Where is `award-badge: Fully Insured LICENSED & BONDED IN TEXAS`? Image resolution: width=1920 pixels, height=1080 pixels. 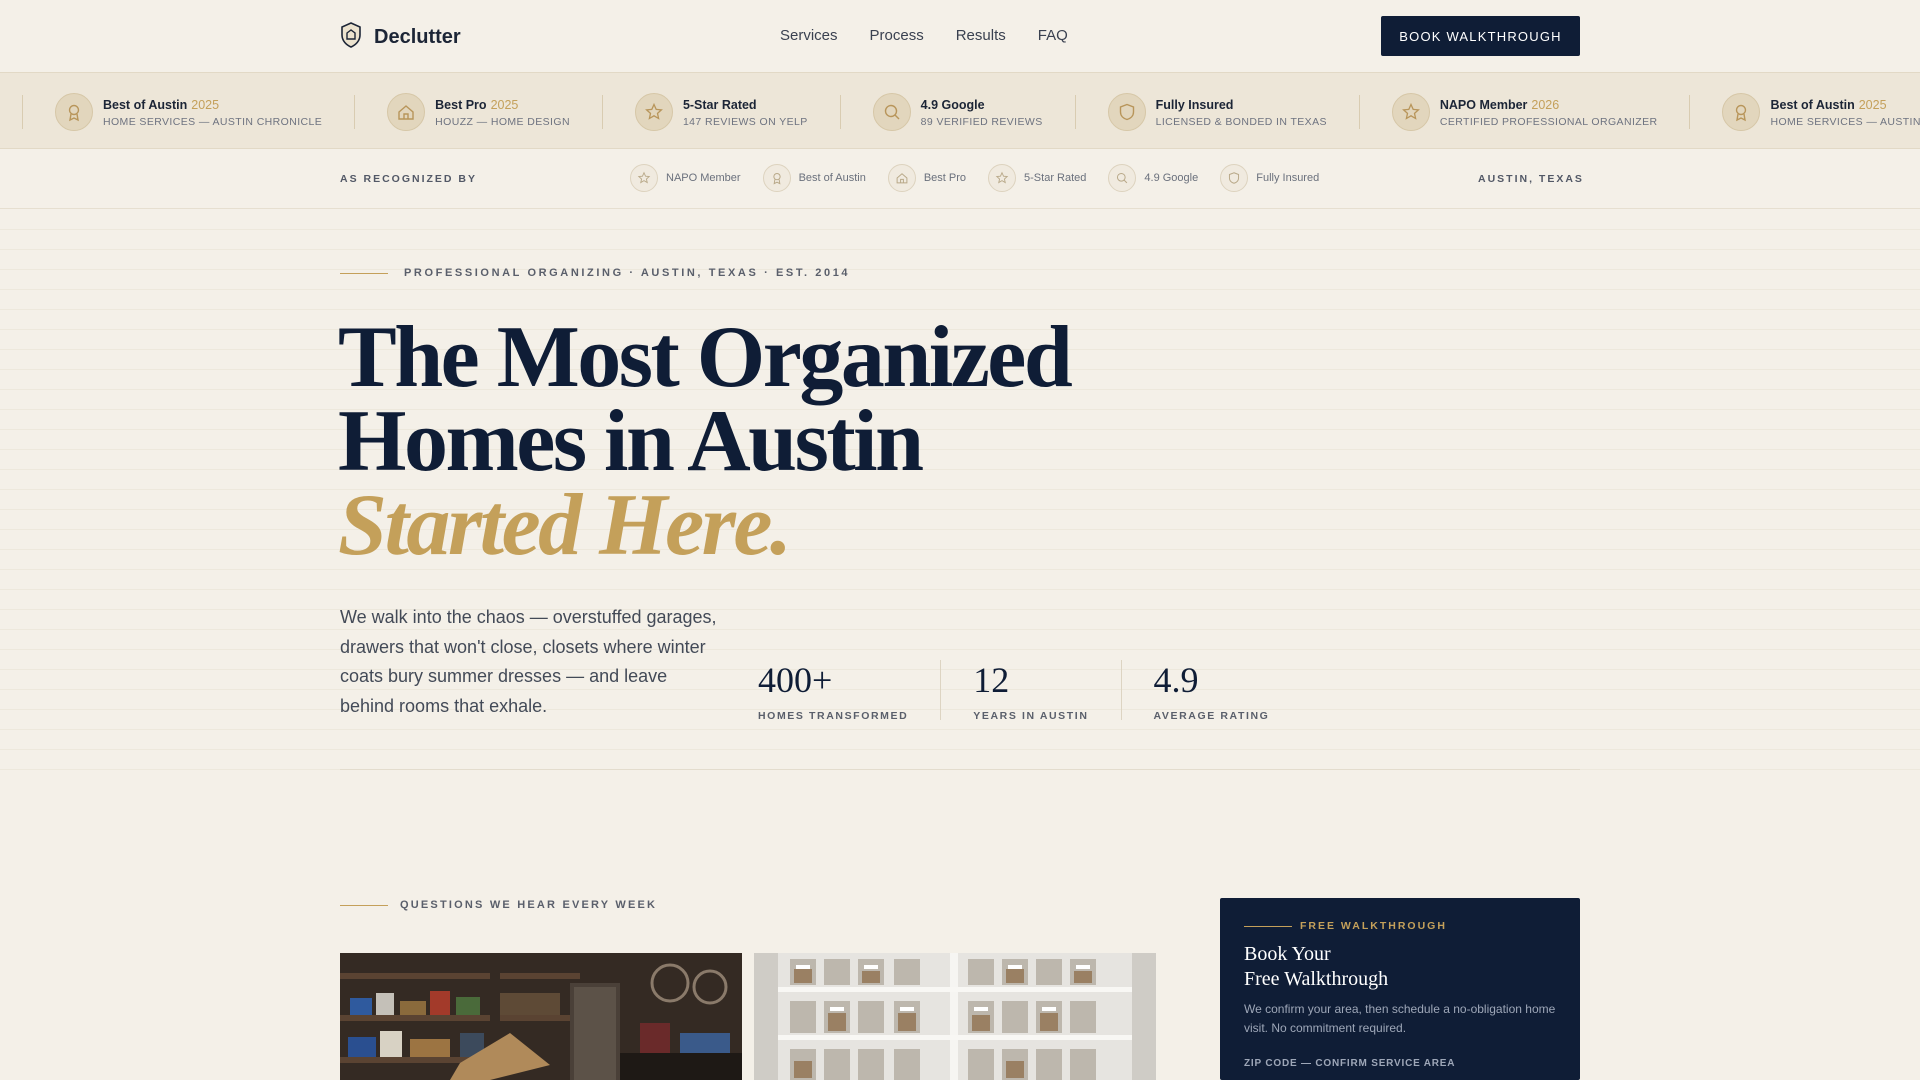 award-badge: Fully Insured LICENSED & BONDED IN TEXAS is located at coordinates (1217, 111).